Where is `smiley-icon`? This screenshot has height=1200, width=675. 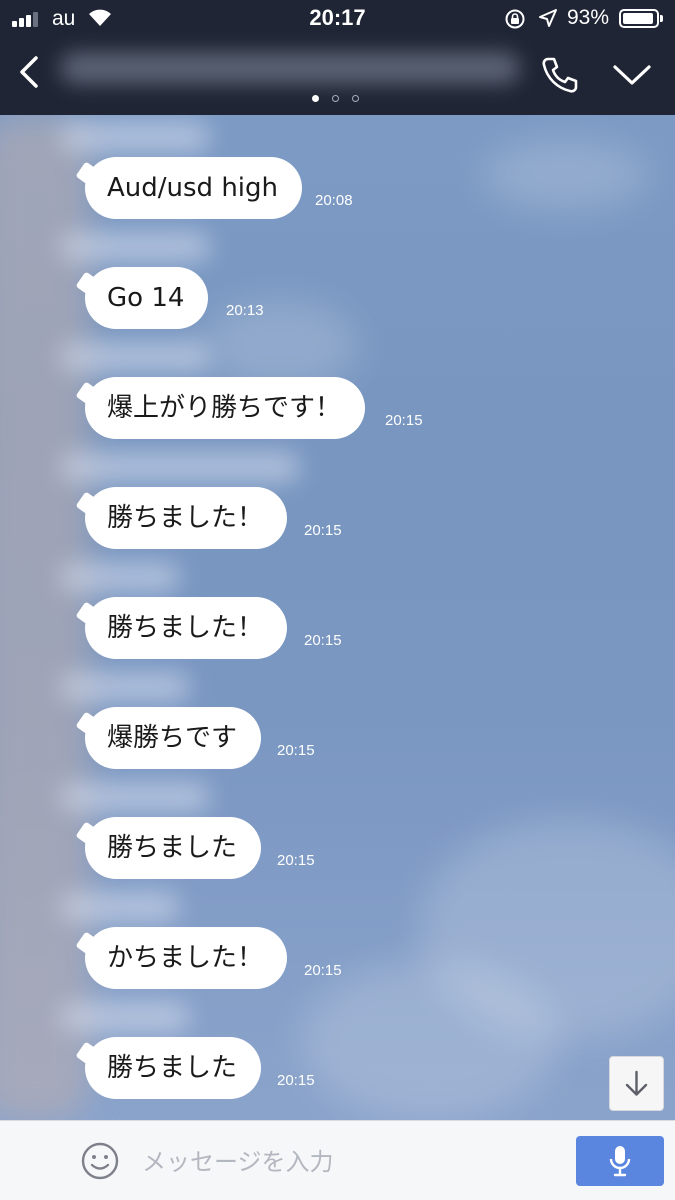 smiley-icon is located at coordinates (100, 1161).